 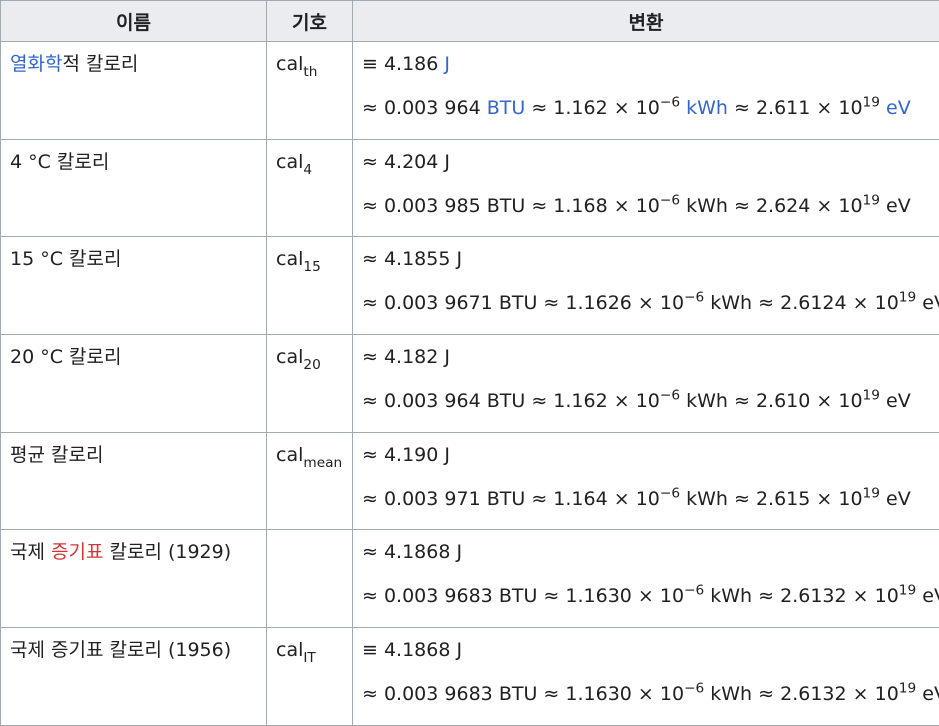 What do you see at coordinates (309, 658) in the screenshot?
I see `symbol-subscript: IT` at bounding box center [309, 658].